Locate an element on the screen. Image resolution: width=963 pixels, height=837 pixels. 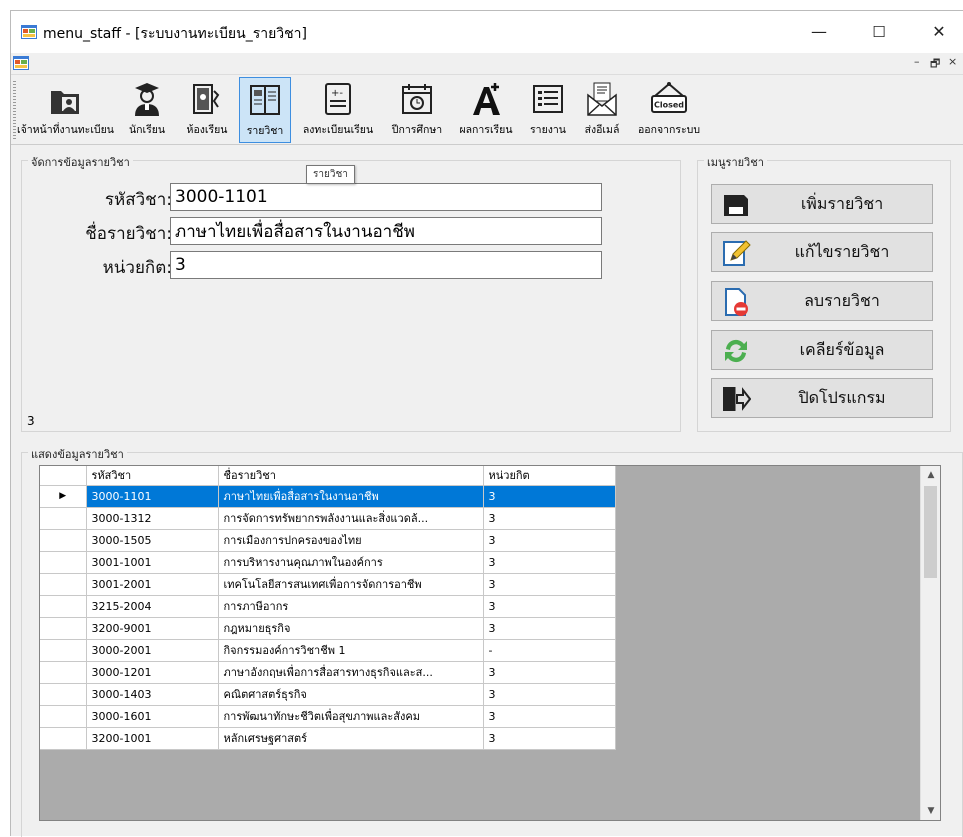
save-icon is located at coordinates (736, 205).